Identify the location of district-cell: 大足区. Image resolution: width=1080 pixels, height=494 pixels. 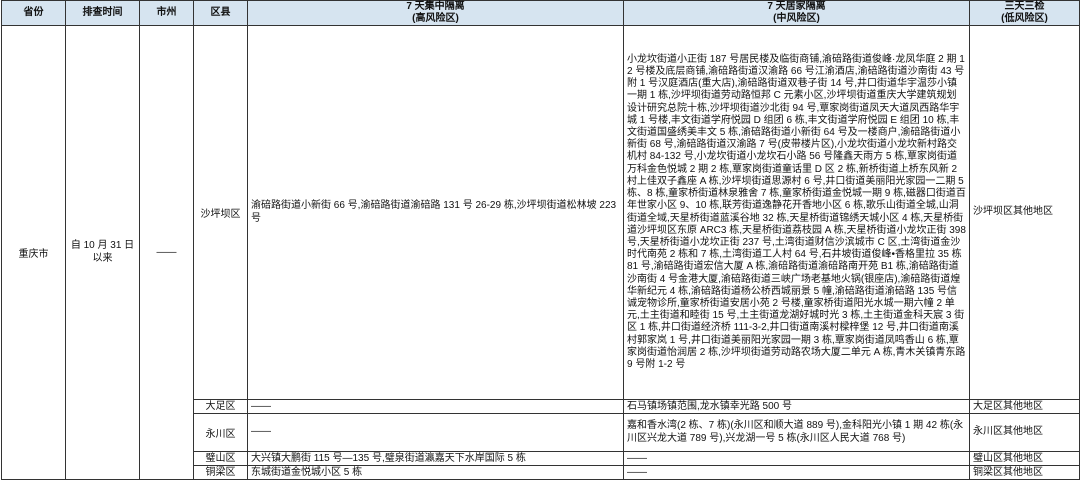
(220, 406).